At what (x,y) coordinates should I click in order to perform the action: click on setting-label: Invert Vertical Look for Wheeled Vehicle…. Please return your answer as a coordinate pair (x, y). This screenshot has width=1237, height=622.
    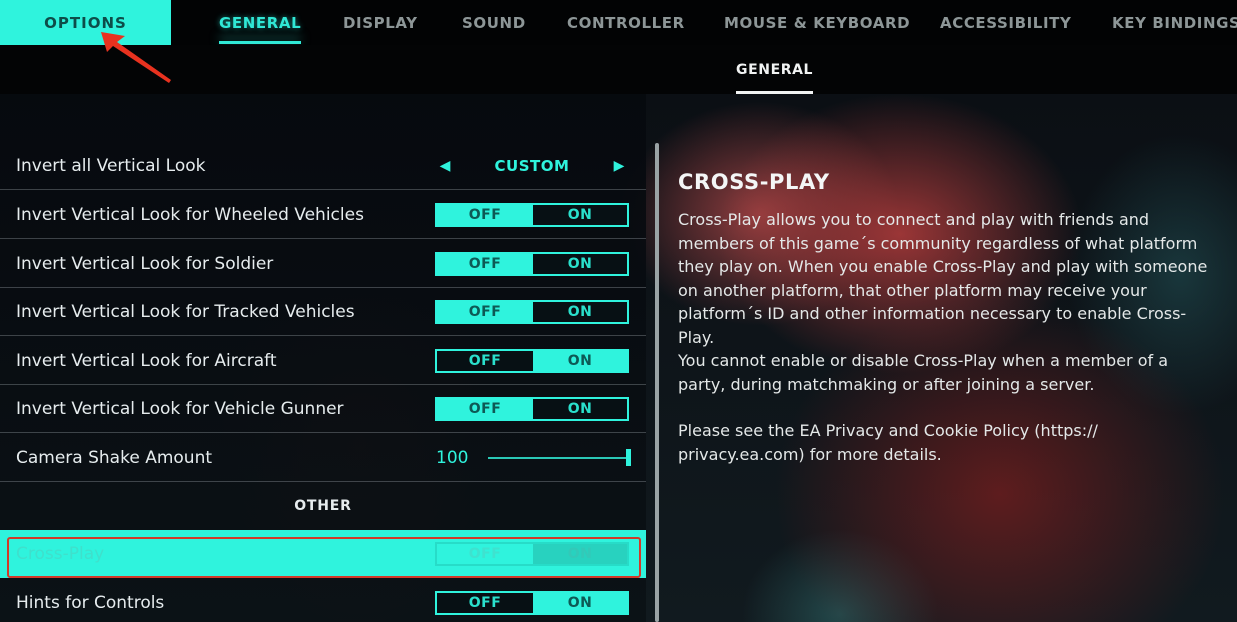
    Looking at the image, I should click on (190, 215).